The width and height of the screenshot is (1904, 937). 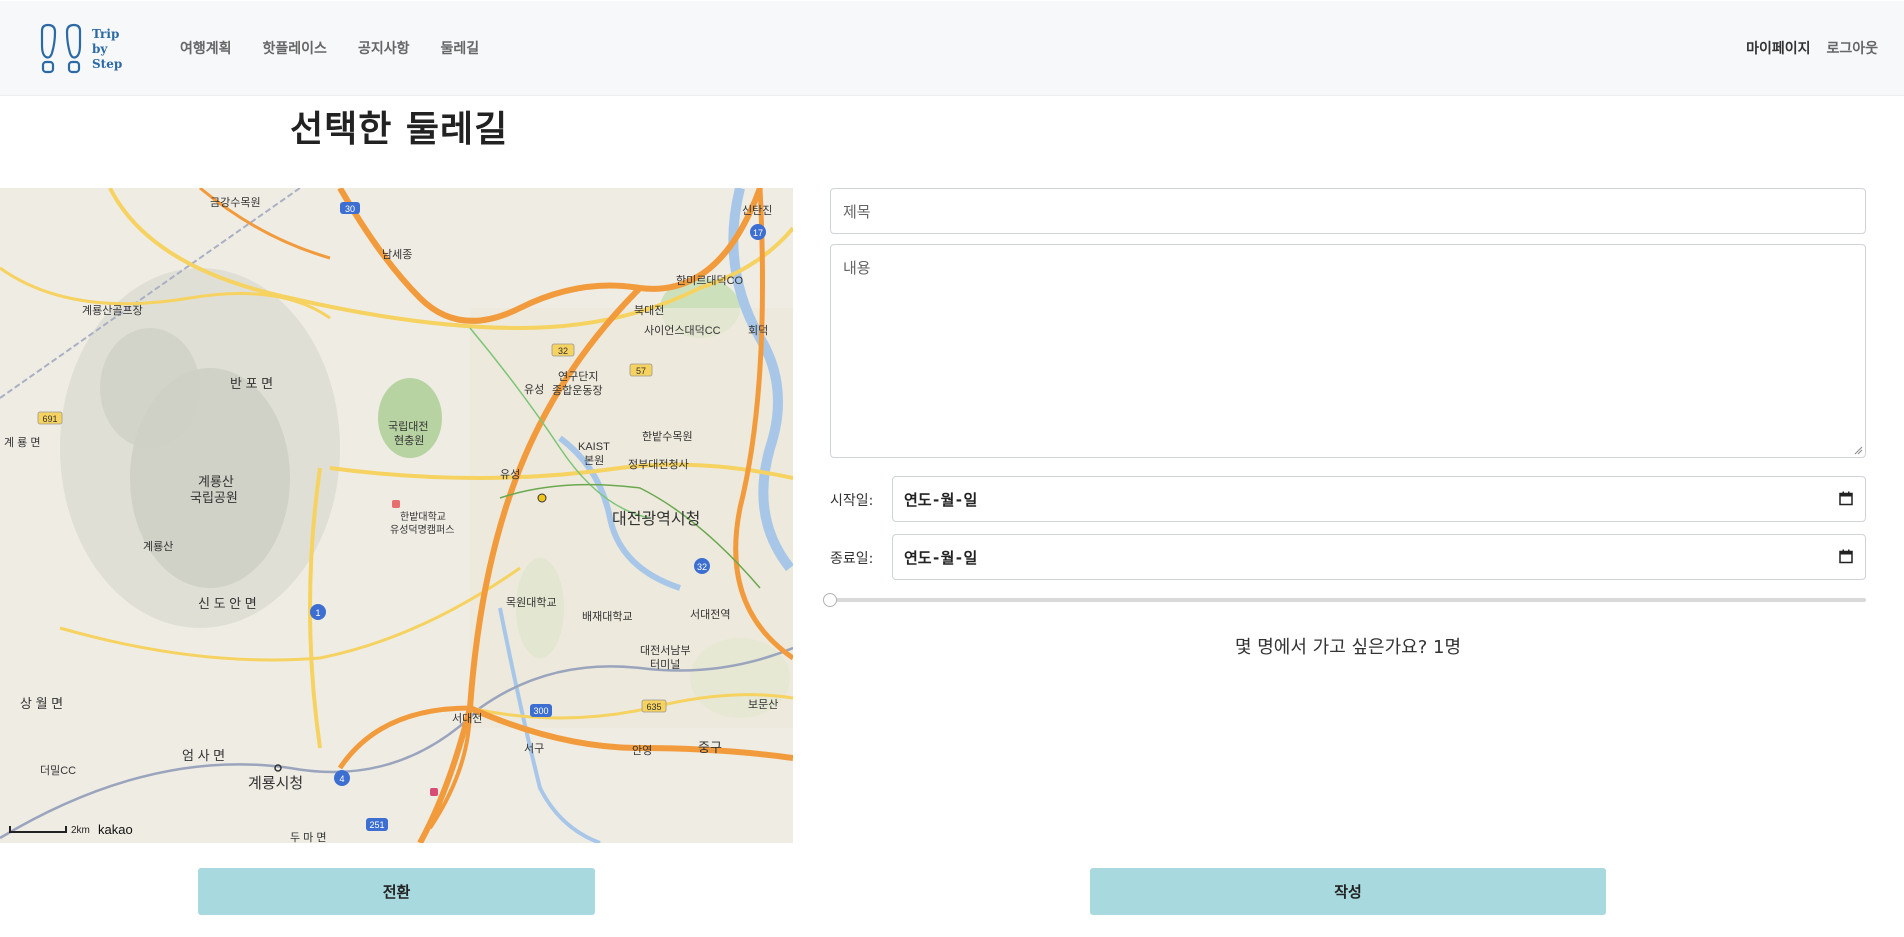 What do you see at coordinates (203, 755) in the screenshot?
I see `map-place-label: 엄 사 면` at bounding box center [203, 755].